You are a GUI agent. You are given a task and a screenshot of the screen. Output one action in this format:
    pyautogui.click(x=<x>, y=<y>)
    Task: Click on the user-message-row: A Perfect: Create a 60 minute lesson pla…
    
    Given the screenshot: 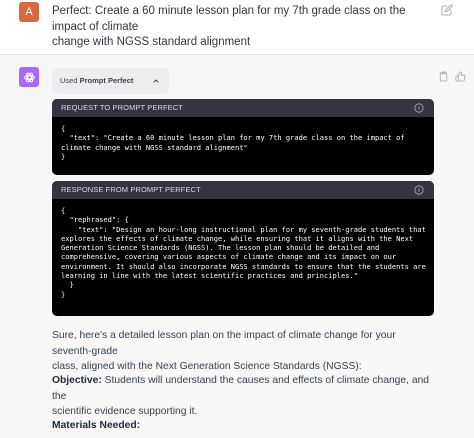 What is the action you would take?
    pyautogui.click(x=237, y=27)
    